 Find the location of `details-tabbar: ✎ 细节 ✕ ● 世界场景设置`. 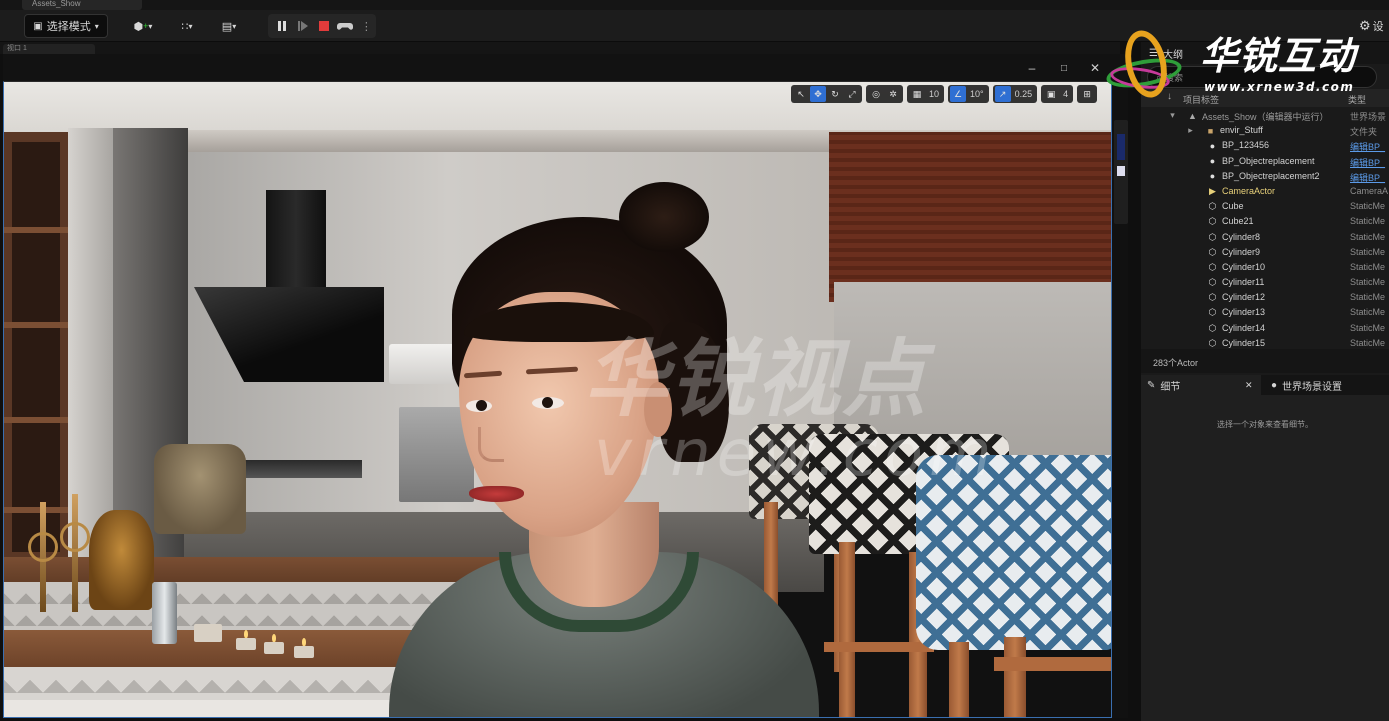

details-tabbar: ✎ 细节 ✕ ● 世界场景设置 is located at coordinates (1265, 385).